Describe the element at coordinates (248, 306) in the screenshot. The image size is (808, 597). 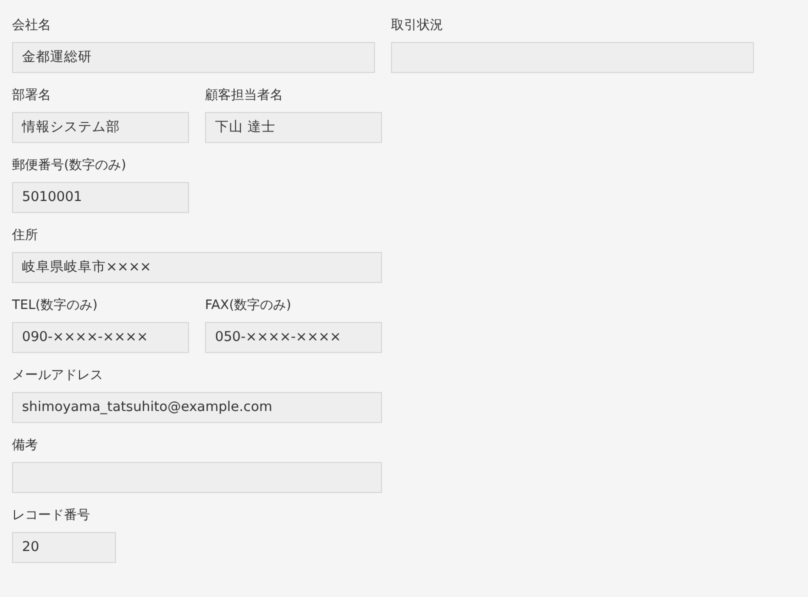
I see `field-label: FAX(数字のみ)` at that location.